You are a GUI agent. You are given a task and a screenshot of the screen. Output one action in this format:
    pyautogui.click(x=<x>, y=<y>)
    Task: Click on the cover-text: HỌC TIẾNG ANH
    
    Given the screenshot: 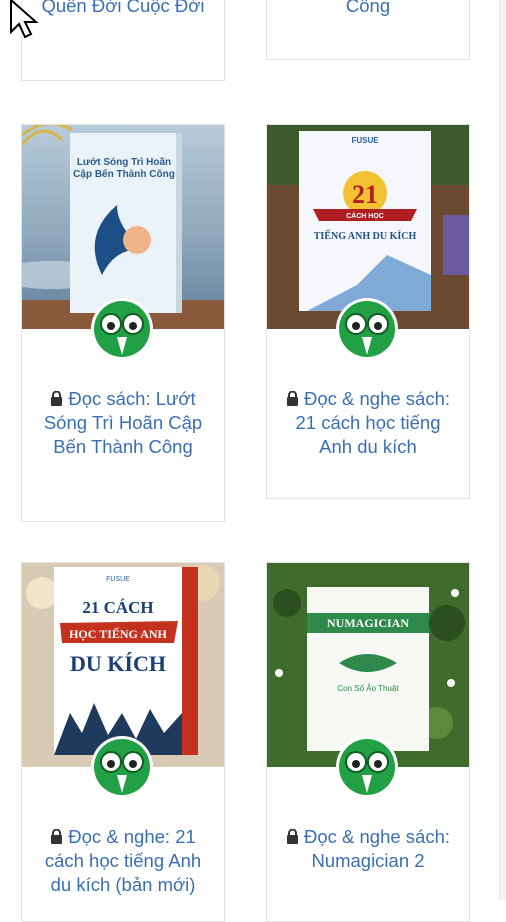 What is the action you would take?
    pyautogui.click(x=118, y=633)
    